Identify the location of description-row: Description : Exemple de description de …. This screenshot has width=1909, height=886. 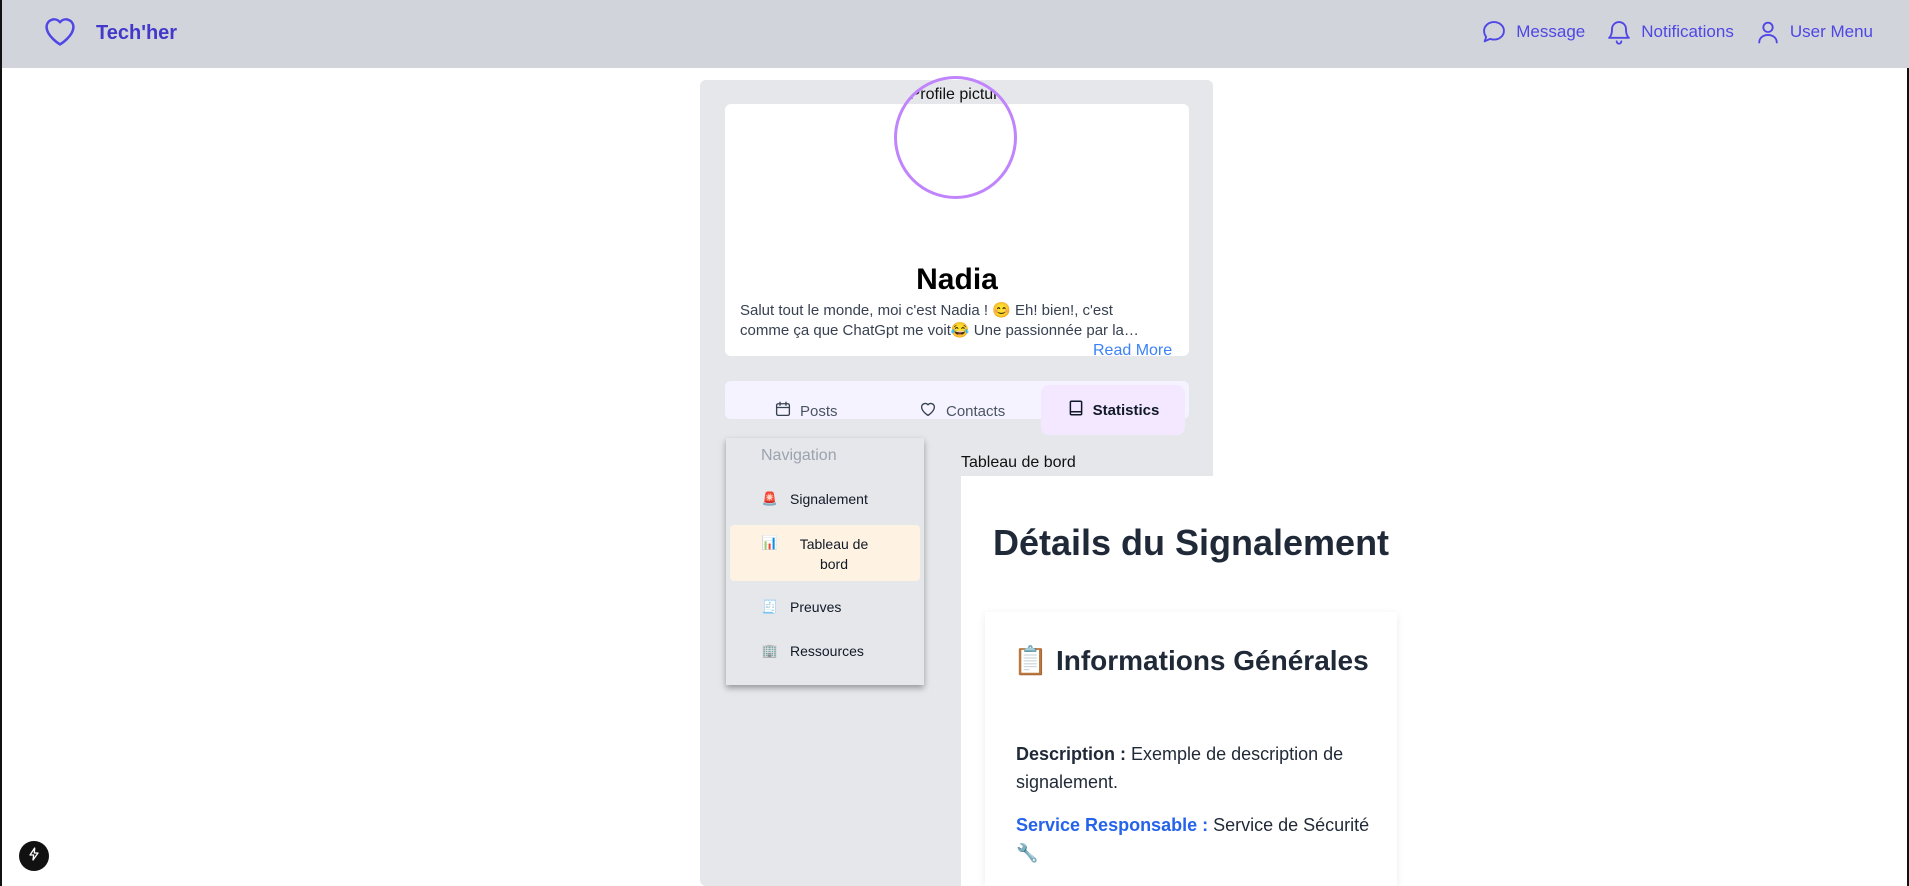
(1196, 768).